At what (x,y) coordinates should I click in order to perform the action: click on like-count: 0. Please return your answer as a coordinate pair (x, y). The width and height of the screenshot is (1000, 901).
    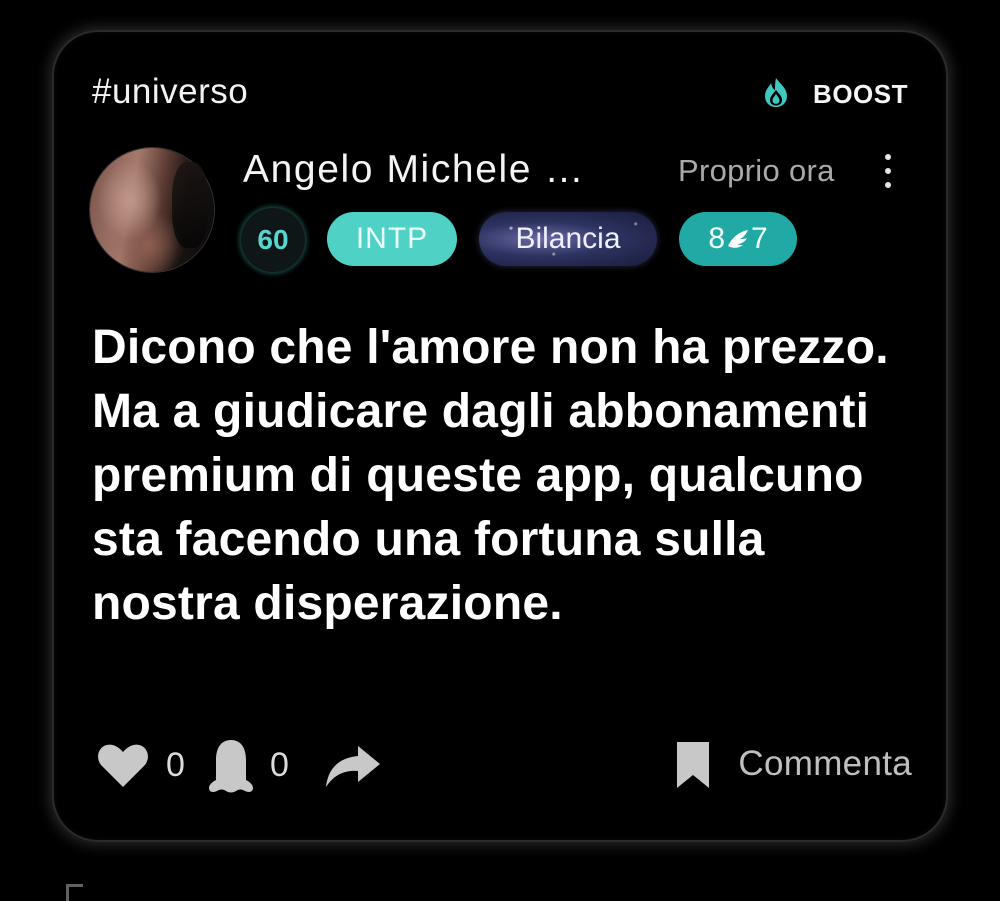
    Looking at the image, I should click on (175, 765).